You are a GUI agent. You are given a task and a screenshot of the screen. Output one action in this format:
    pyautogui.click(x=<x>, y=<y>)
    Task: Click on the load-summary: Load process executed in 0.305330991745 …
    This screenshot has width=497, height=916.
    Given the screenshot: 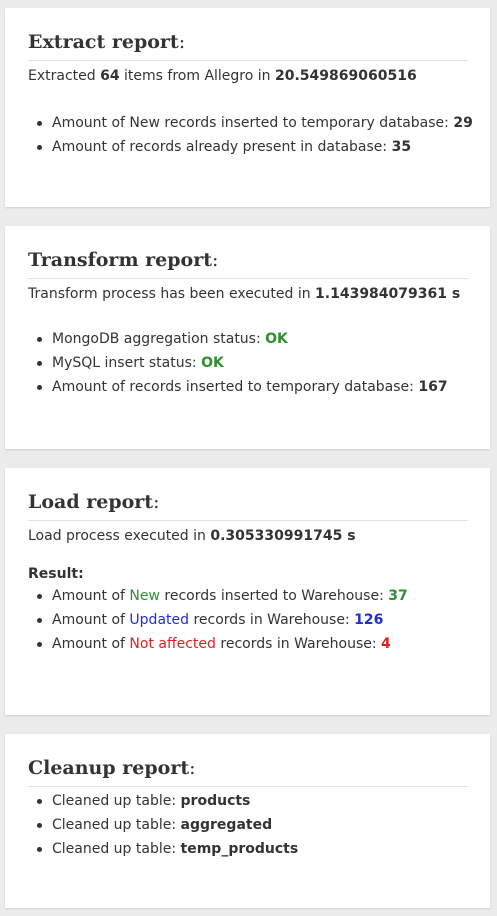 What is the action you would take?
    pyautogui.click(x=192, y=536)
    